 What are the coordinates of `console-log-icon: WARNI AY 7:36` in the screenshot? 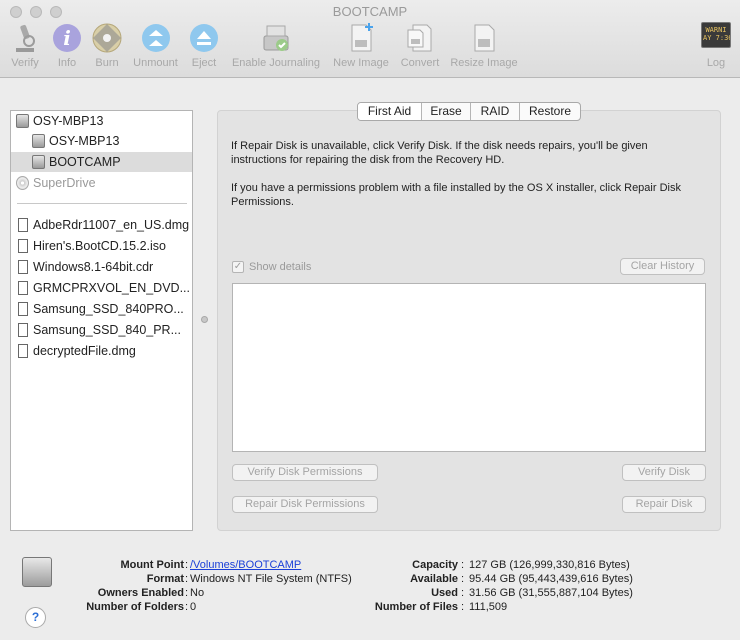 It's located at (716, 35).